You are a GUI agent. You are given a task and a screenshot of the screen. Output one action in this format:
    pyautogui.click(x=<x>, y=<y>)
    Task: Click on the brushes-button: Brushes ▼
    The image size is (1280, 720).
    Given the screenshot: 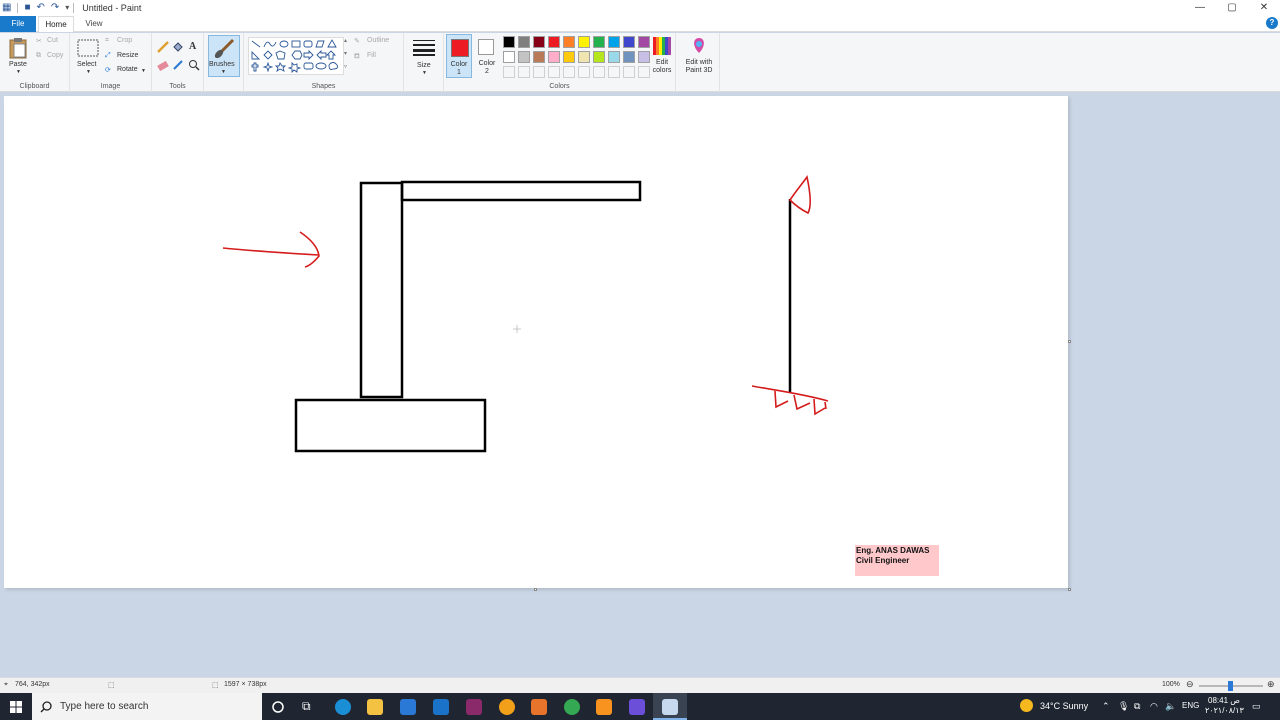 What is the action you would take?
    pyautogui.click(x=224, y=56)
    